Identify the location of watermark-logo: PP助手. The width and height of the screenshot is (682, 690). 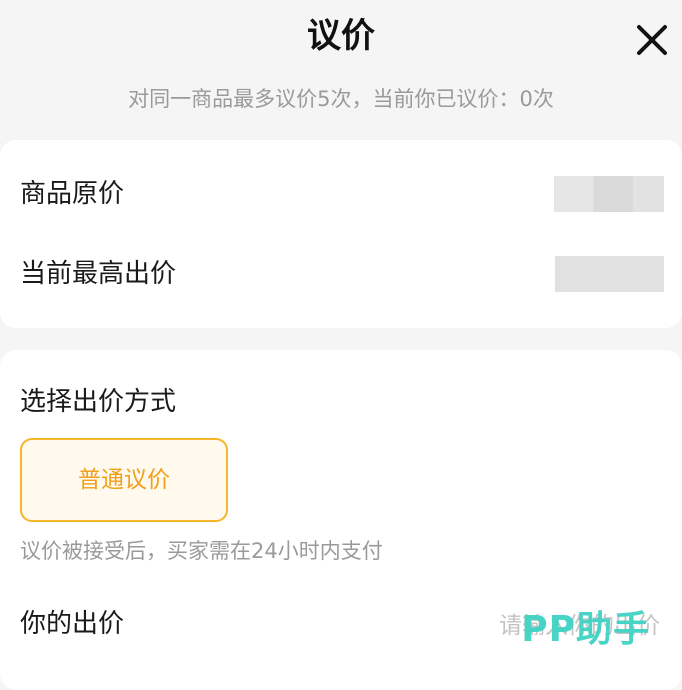
(585, 629).